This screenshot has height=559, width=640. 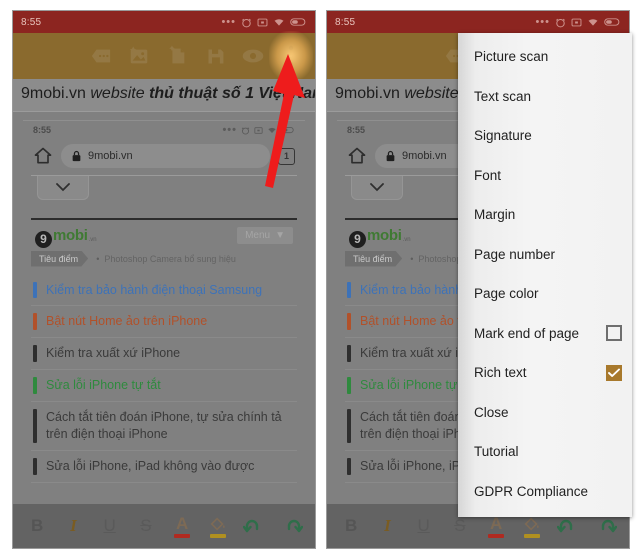 I want to click on highlight-color-swatch, so click(x=532, y=535).